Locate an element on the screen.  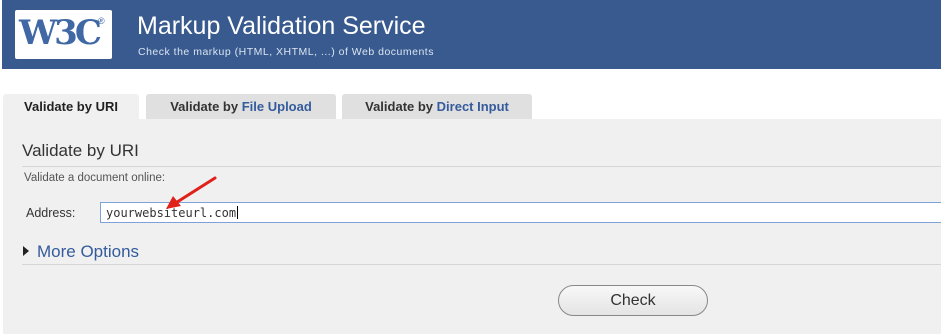
tab-highlight: File Upload is located at coordinates (276, 106).